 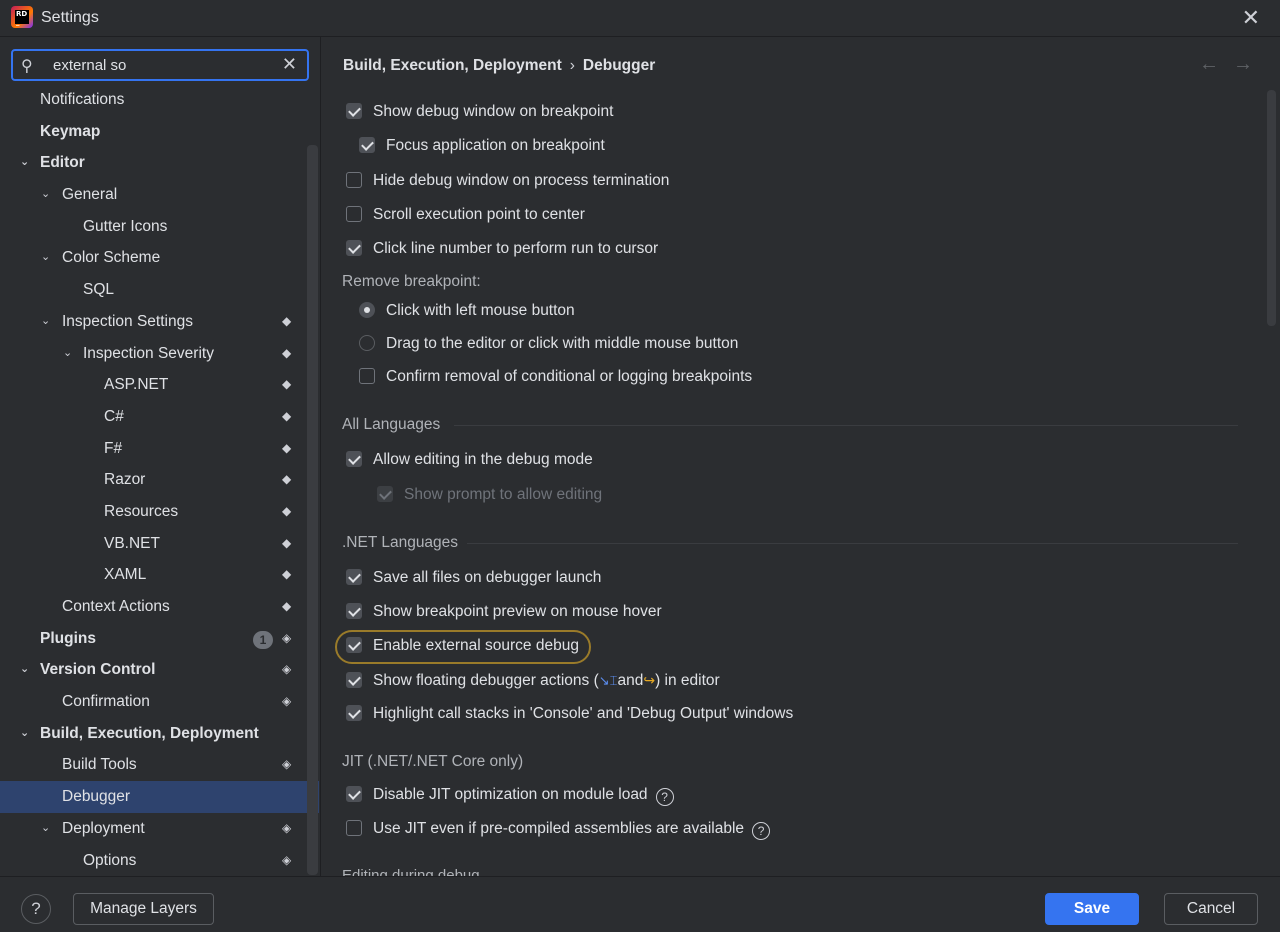 I want to click on tree-item-label: Options, so click(x=110, y=860).